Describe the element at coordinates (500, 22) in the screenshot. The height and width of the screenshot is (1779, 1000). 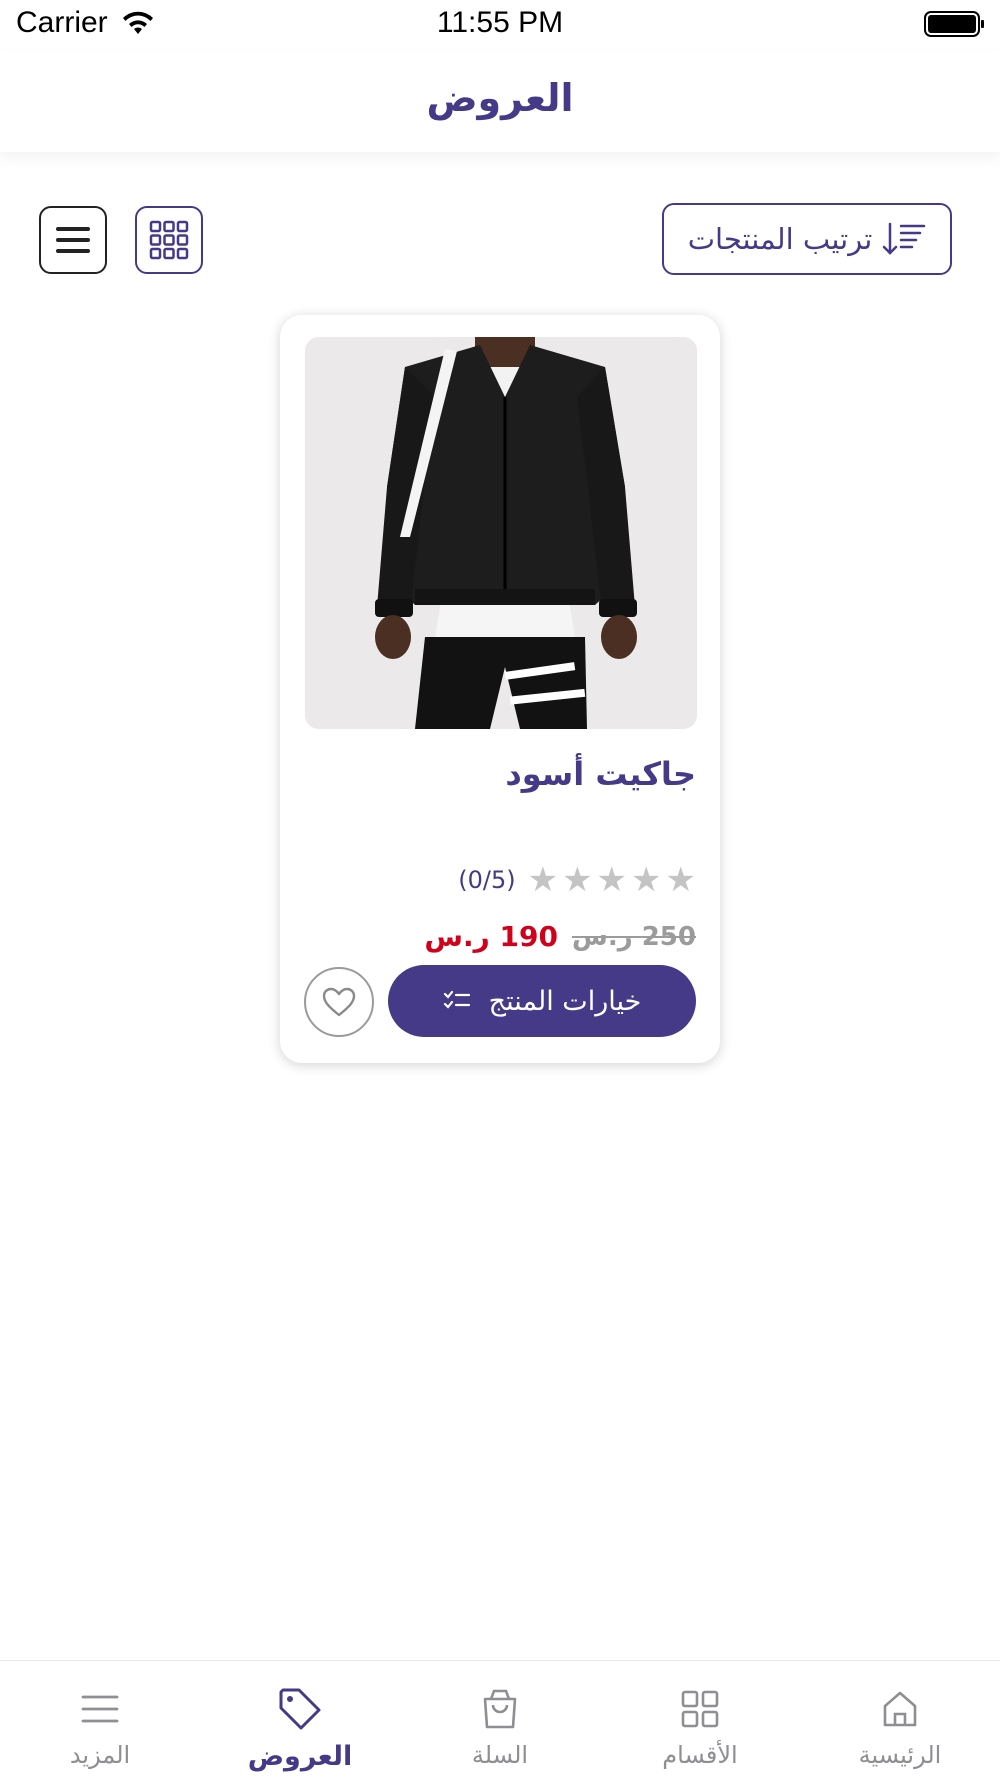
I see `status-time: 11:55 PM` at that location.